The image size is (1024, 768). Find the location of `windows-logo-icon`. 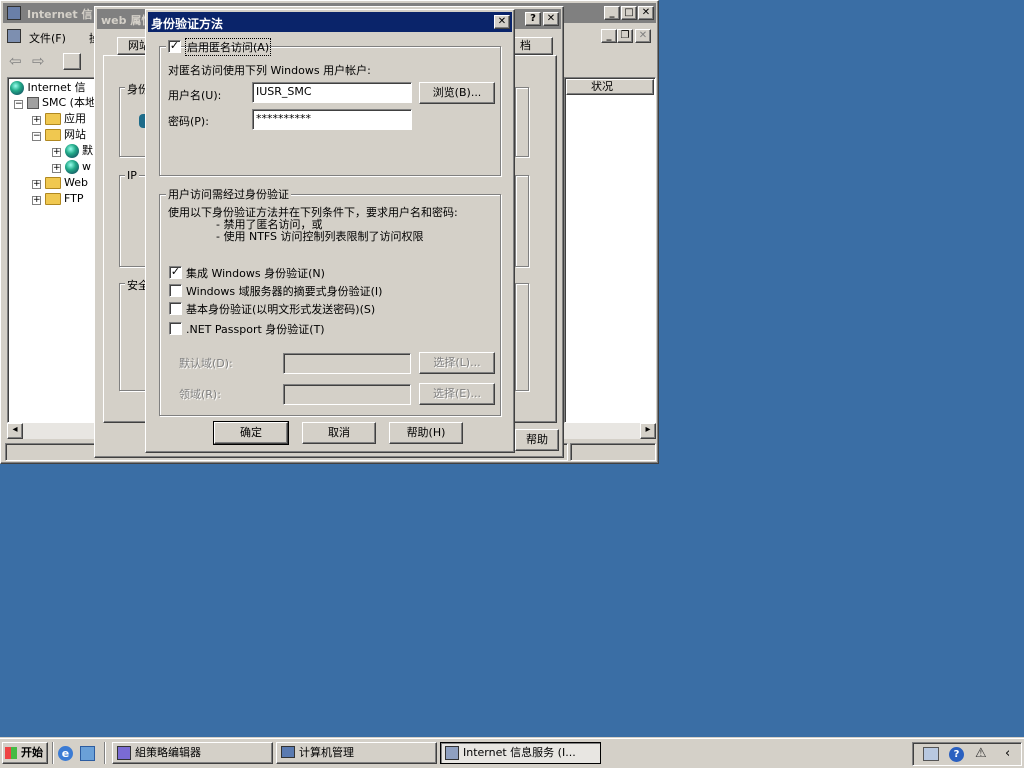

windows-logo-icon is located at coordinates (11, 753).